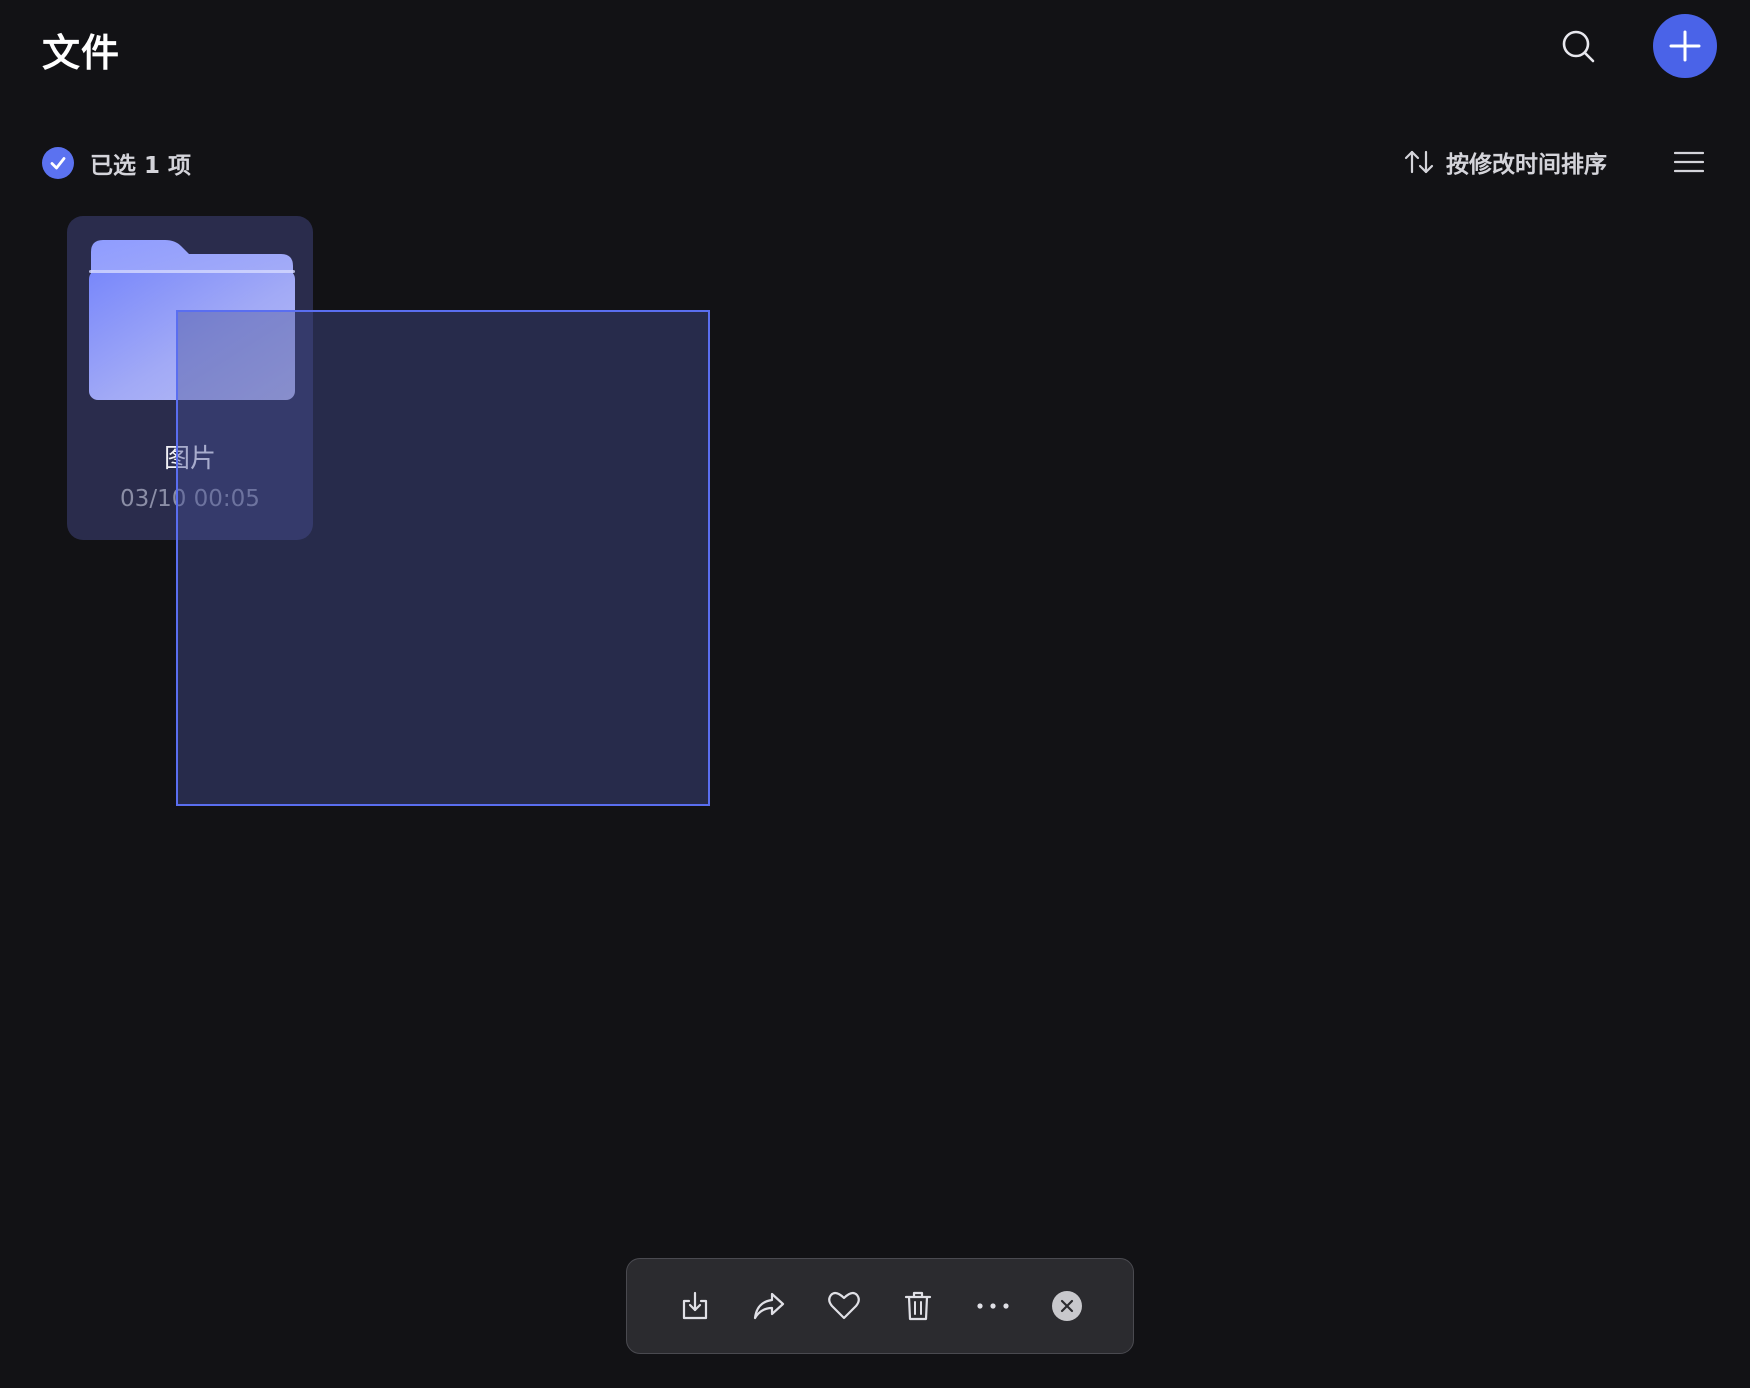 Image resolution: width=1750 pixels, height=1388 pixels. I want to click on selected-count-label: 已选 1 项, so click(141, 166).